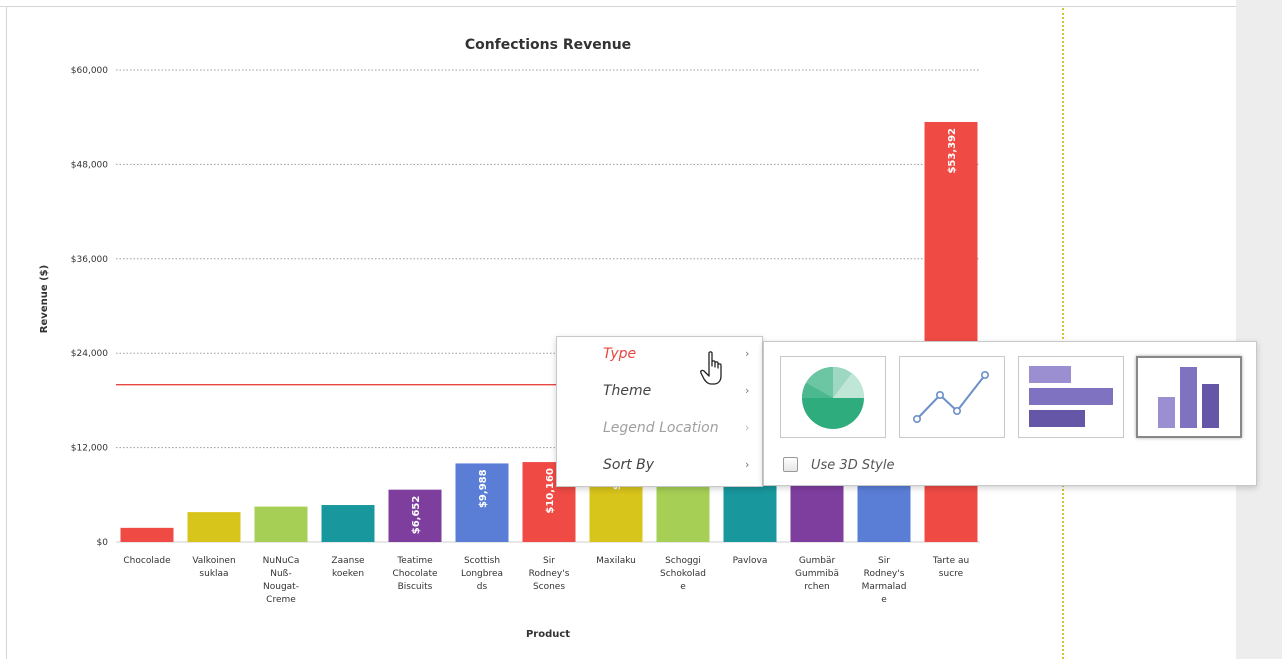 The width and height of the screenshot is (1282, 659). I want to click on x-category-label: Pavlova, so click(750, 561).